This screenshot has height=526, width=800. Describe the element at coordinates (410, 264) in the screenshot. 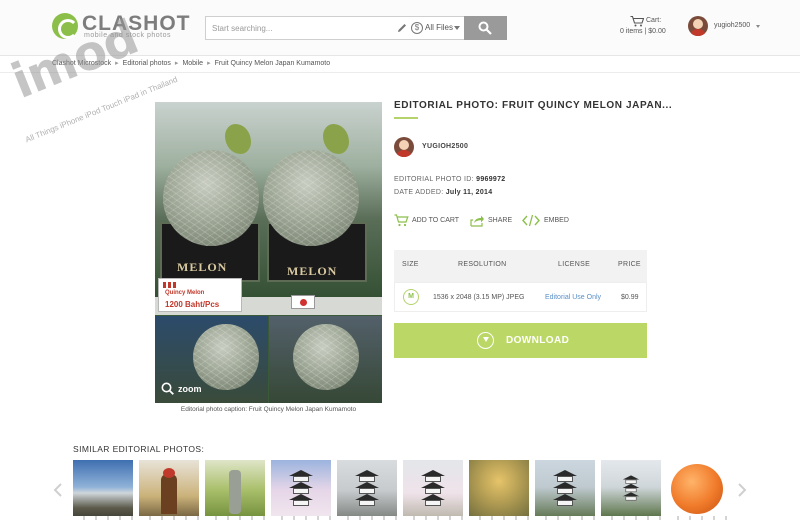

I see `column-header-size: SIZE` at that location.